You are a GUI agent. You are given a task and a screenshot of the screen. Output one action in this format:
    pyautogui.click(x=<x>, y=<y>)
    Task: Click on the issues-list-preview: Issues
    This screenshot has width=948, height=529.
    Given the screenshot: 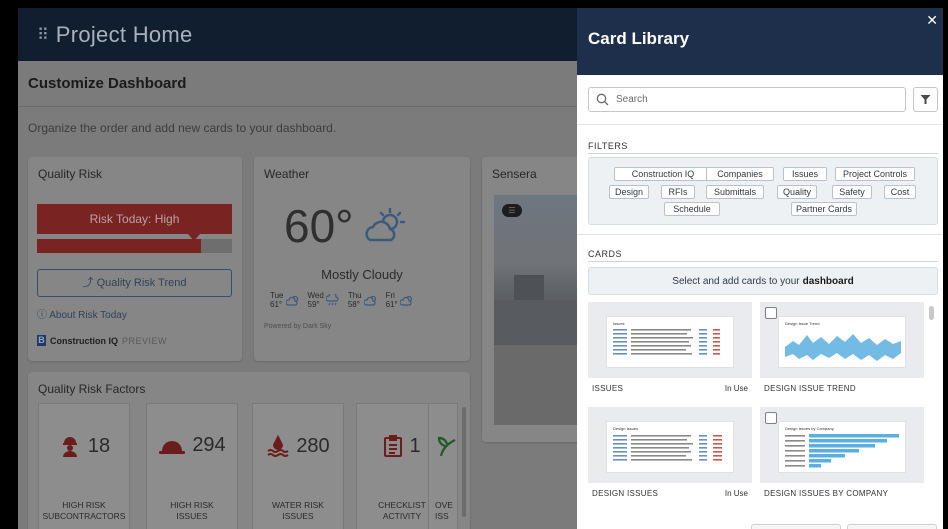 What is the action you would take?
    pyautogui.click(x=666, y=338)
    